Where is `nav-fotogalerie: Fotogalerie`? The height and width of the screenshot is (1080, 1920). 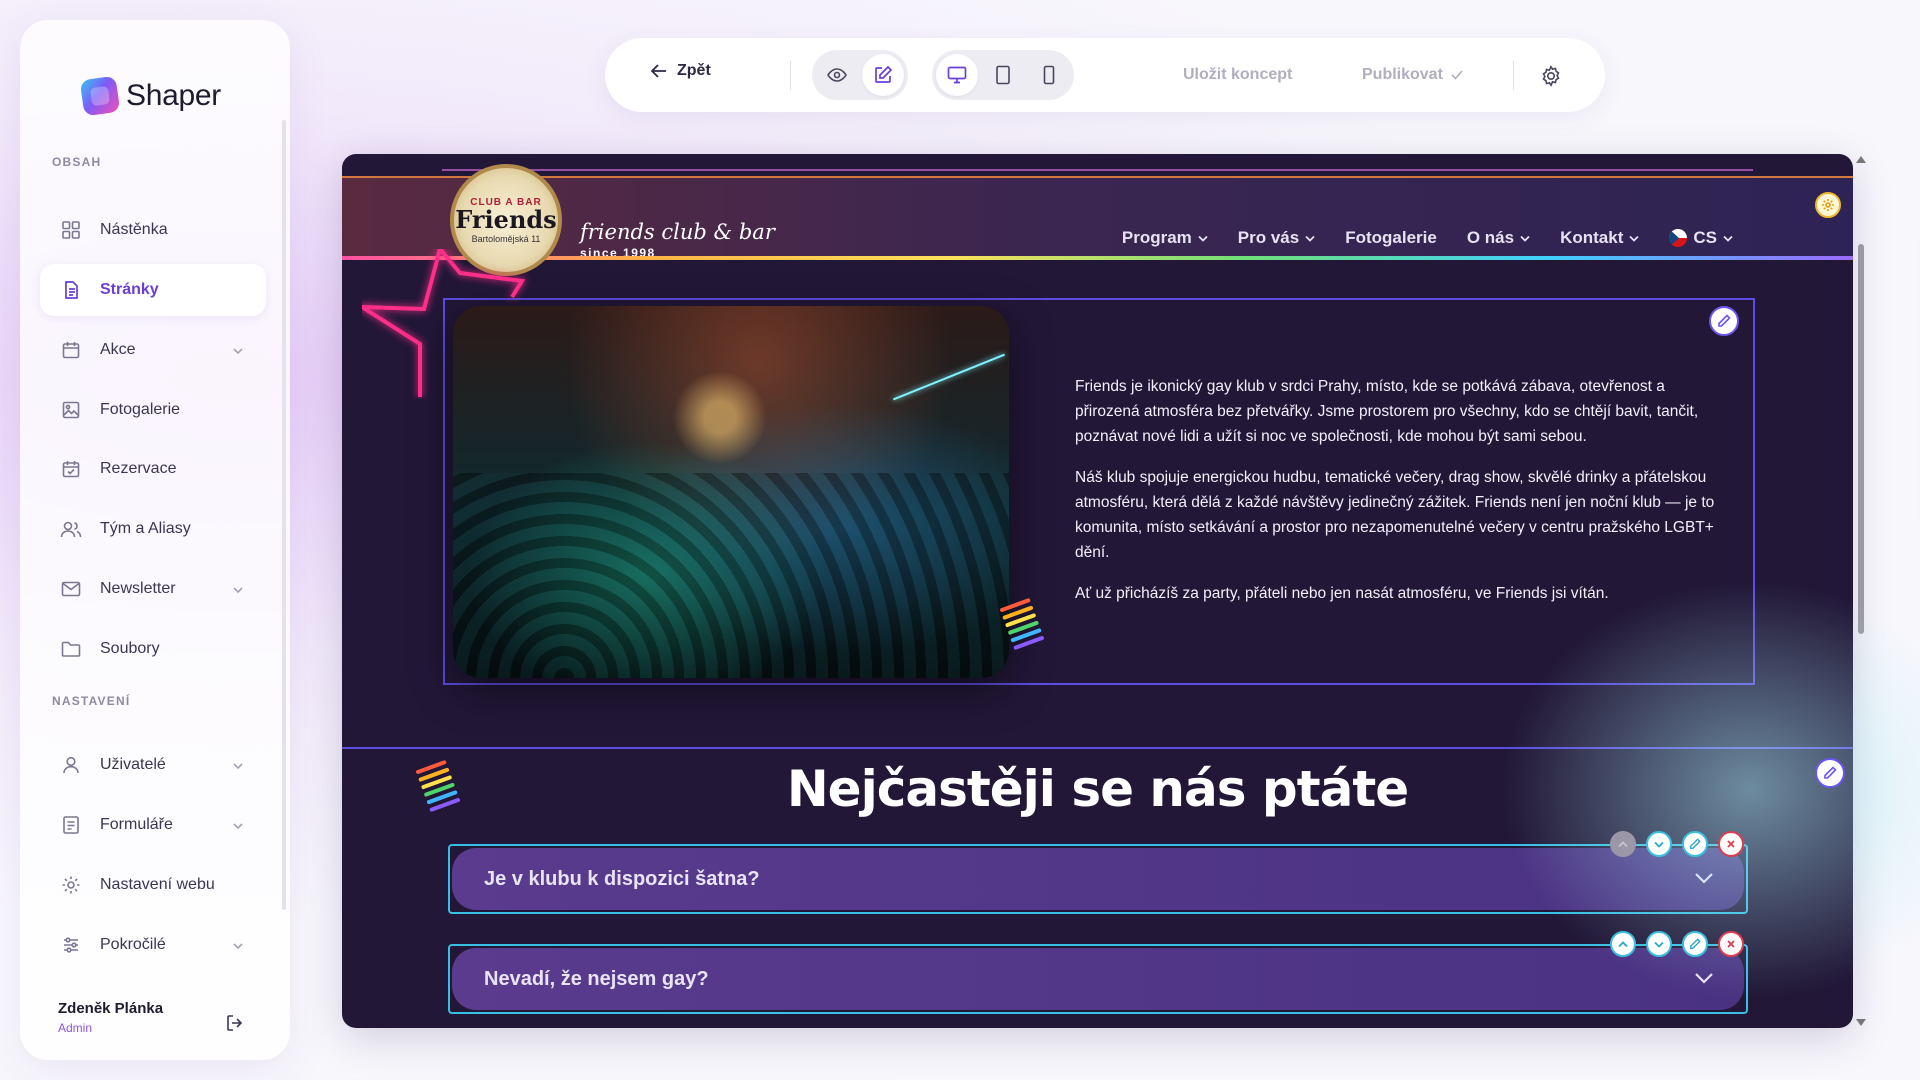
nav-fotogalerie: Fotogalerie is located at coordinates (1391, 238).